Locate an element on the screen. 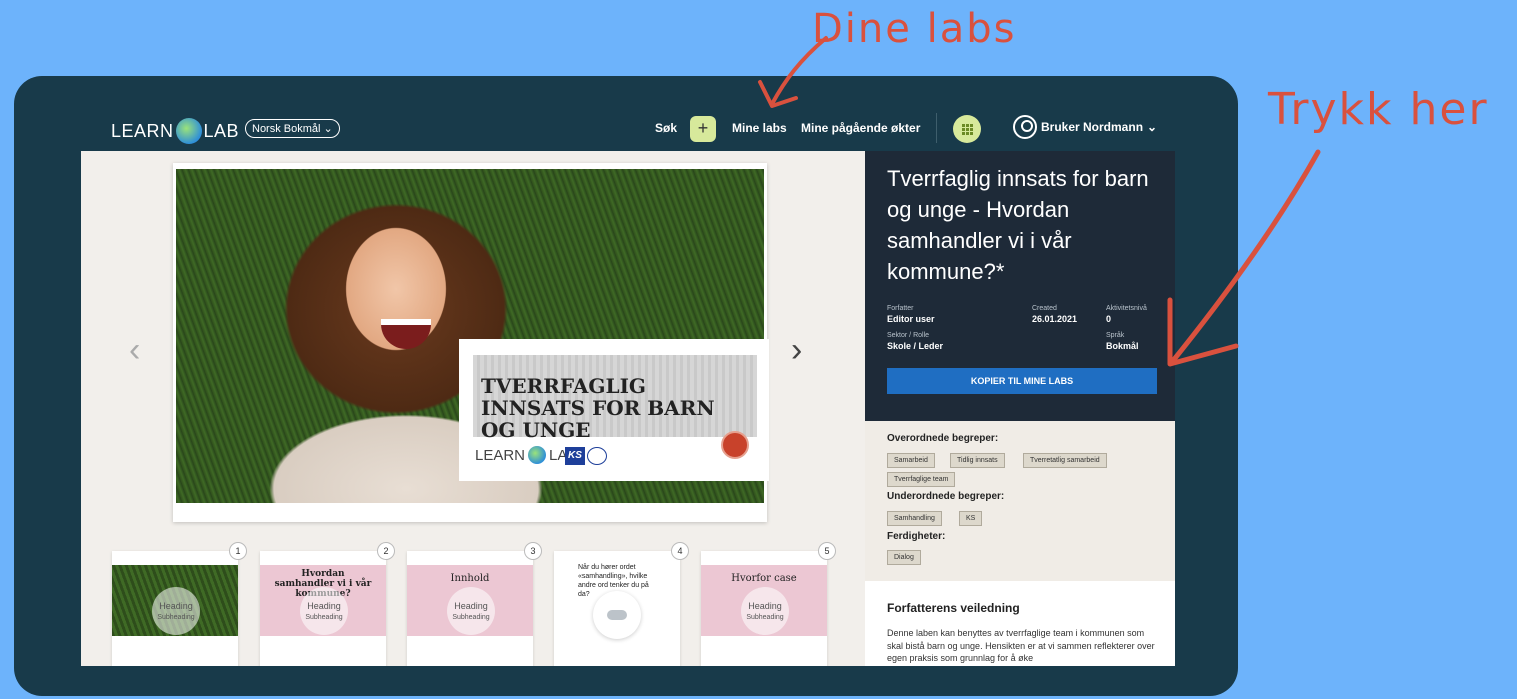 The image size is (1517, 699). thumbnail-title: Innhold is located at coordinates (470, 578).